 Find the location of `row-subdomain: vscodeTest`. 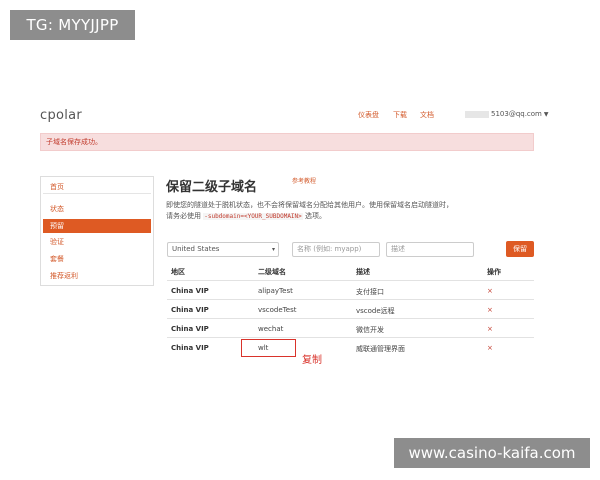

row-subdomain: vscodeTest is located at coordinates (277, 310).